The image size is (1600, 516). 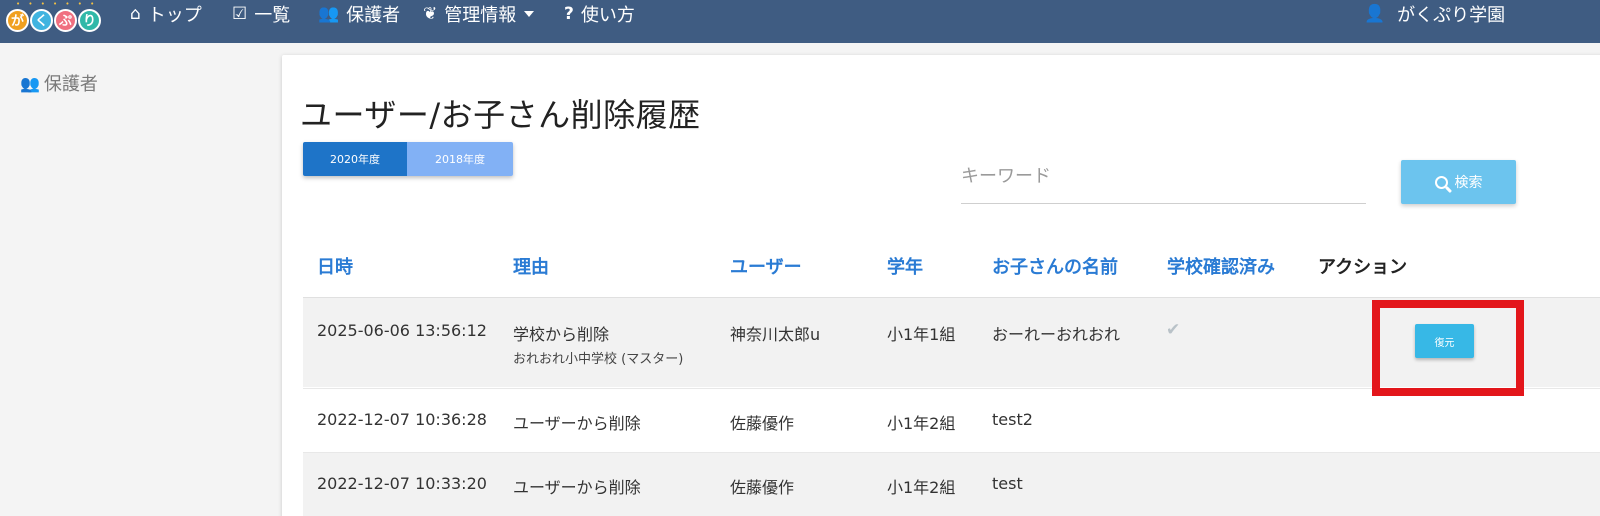 I want to click on search-button: 検索, so click(x=1458, y=182).